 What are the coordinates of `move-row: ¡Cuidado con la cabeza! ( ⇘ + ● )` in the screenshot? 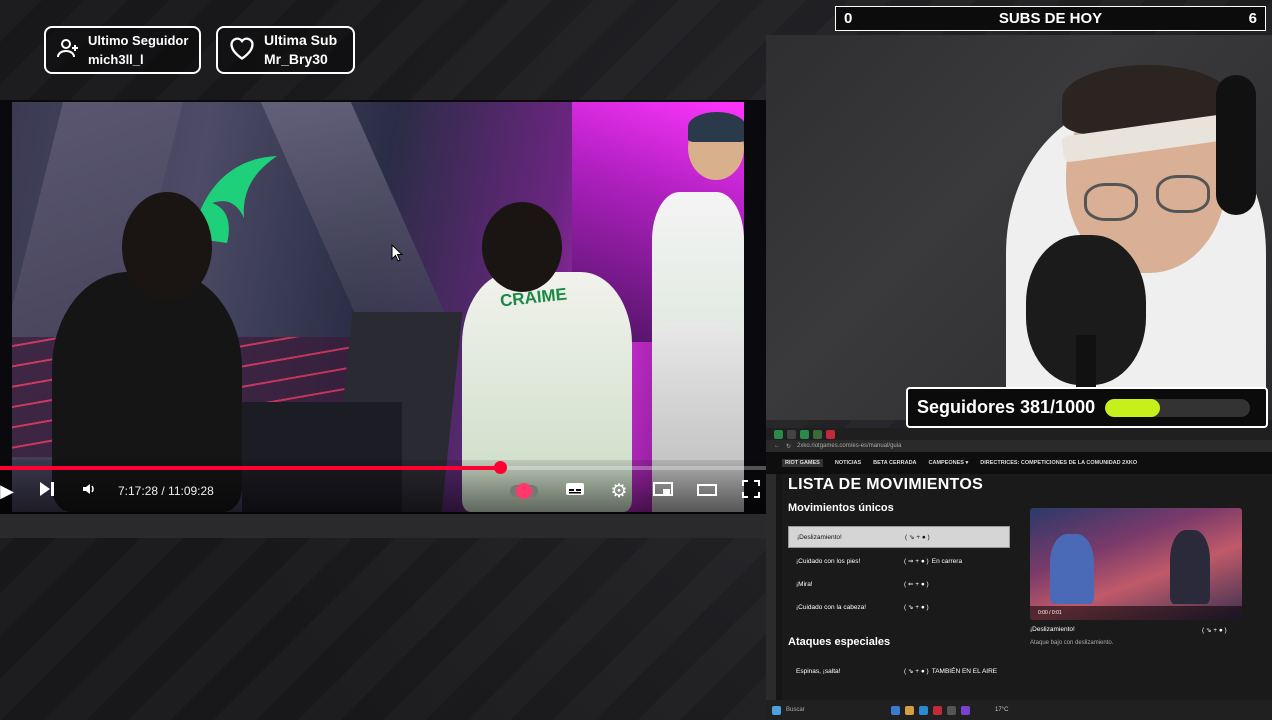 It's located at (899, 607).